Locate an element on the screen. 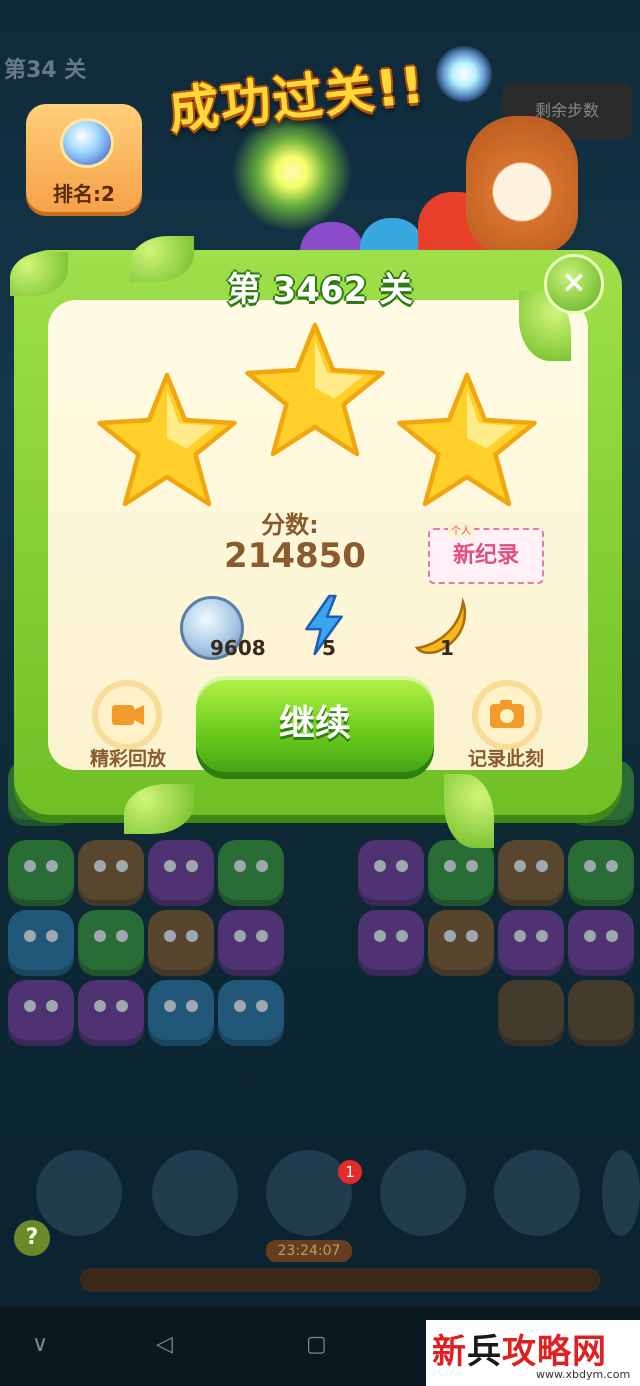  booster-timer: 23:24:07 is located at coordinates (309, 1251).